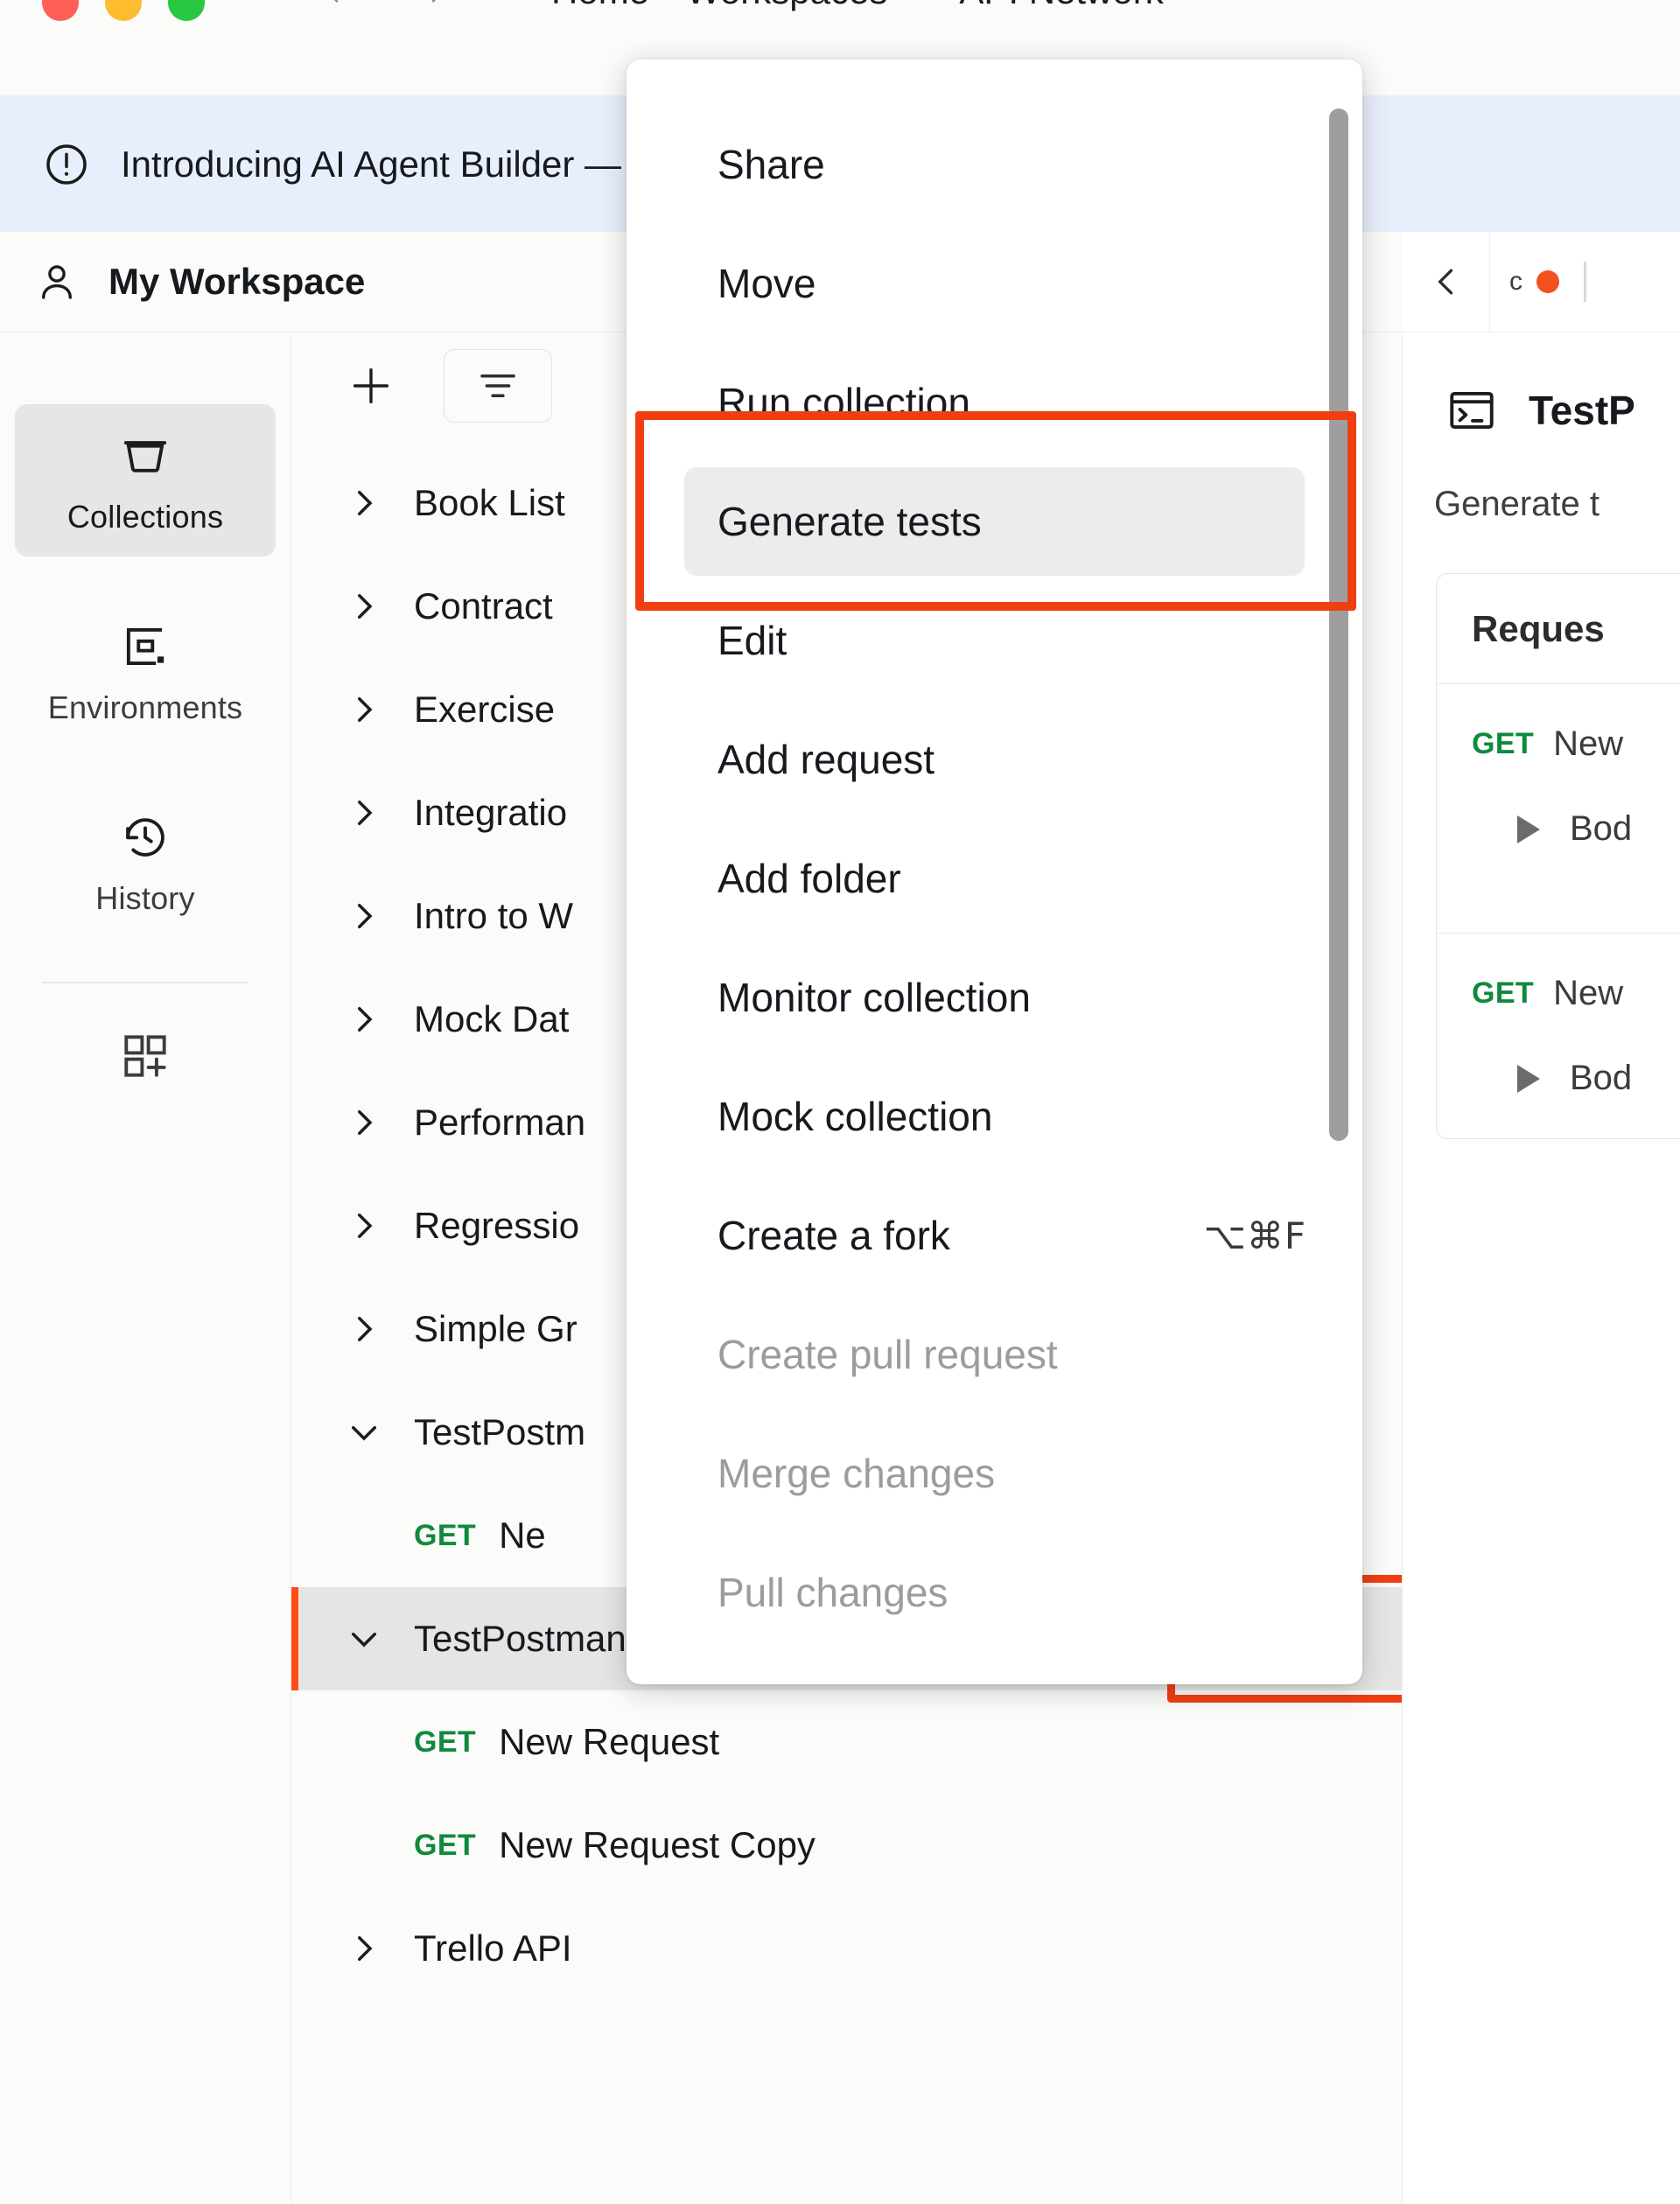 The width and height of the screenshot is (1680, 2204). What do you see at coordinates (874, 997) in the screenshot?
I see `menu-item-label: Monitor collection` at bounding box center [874, 997].